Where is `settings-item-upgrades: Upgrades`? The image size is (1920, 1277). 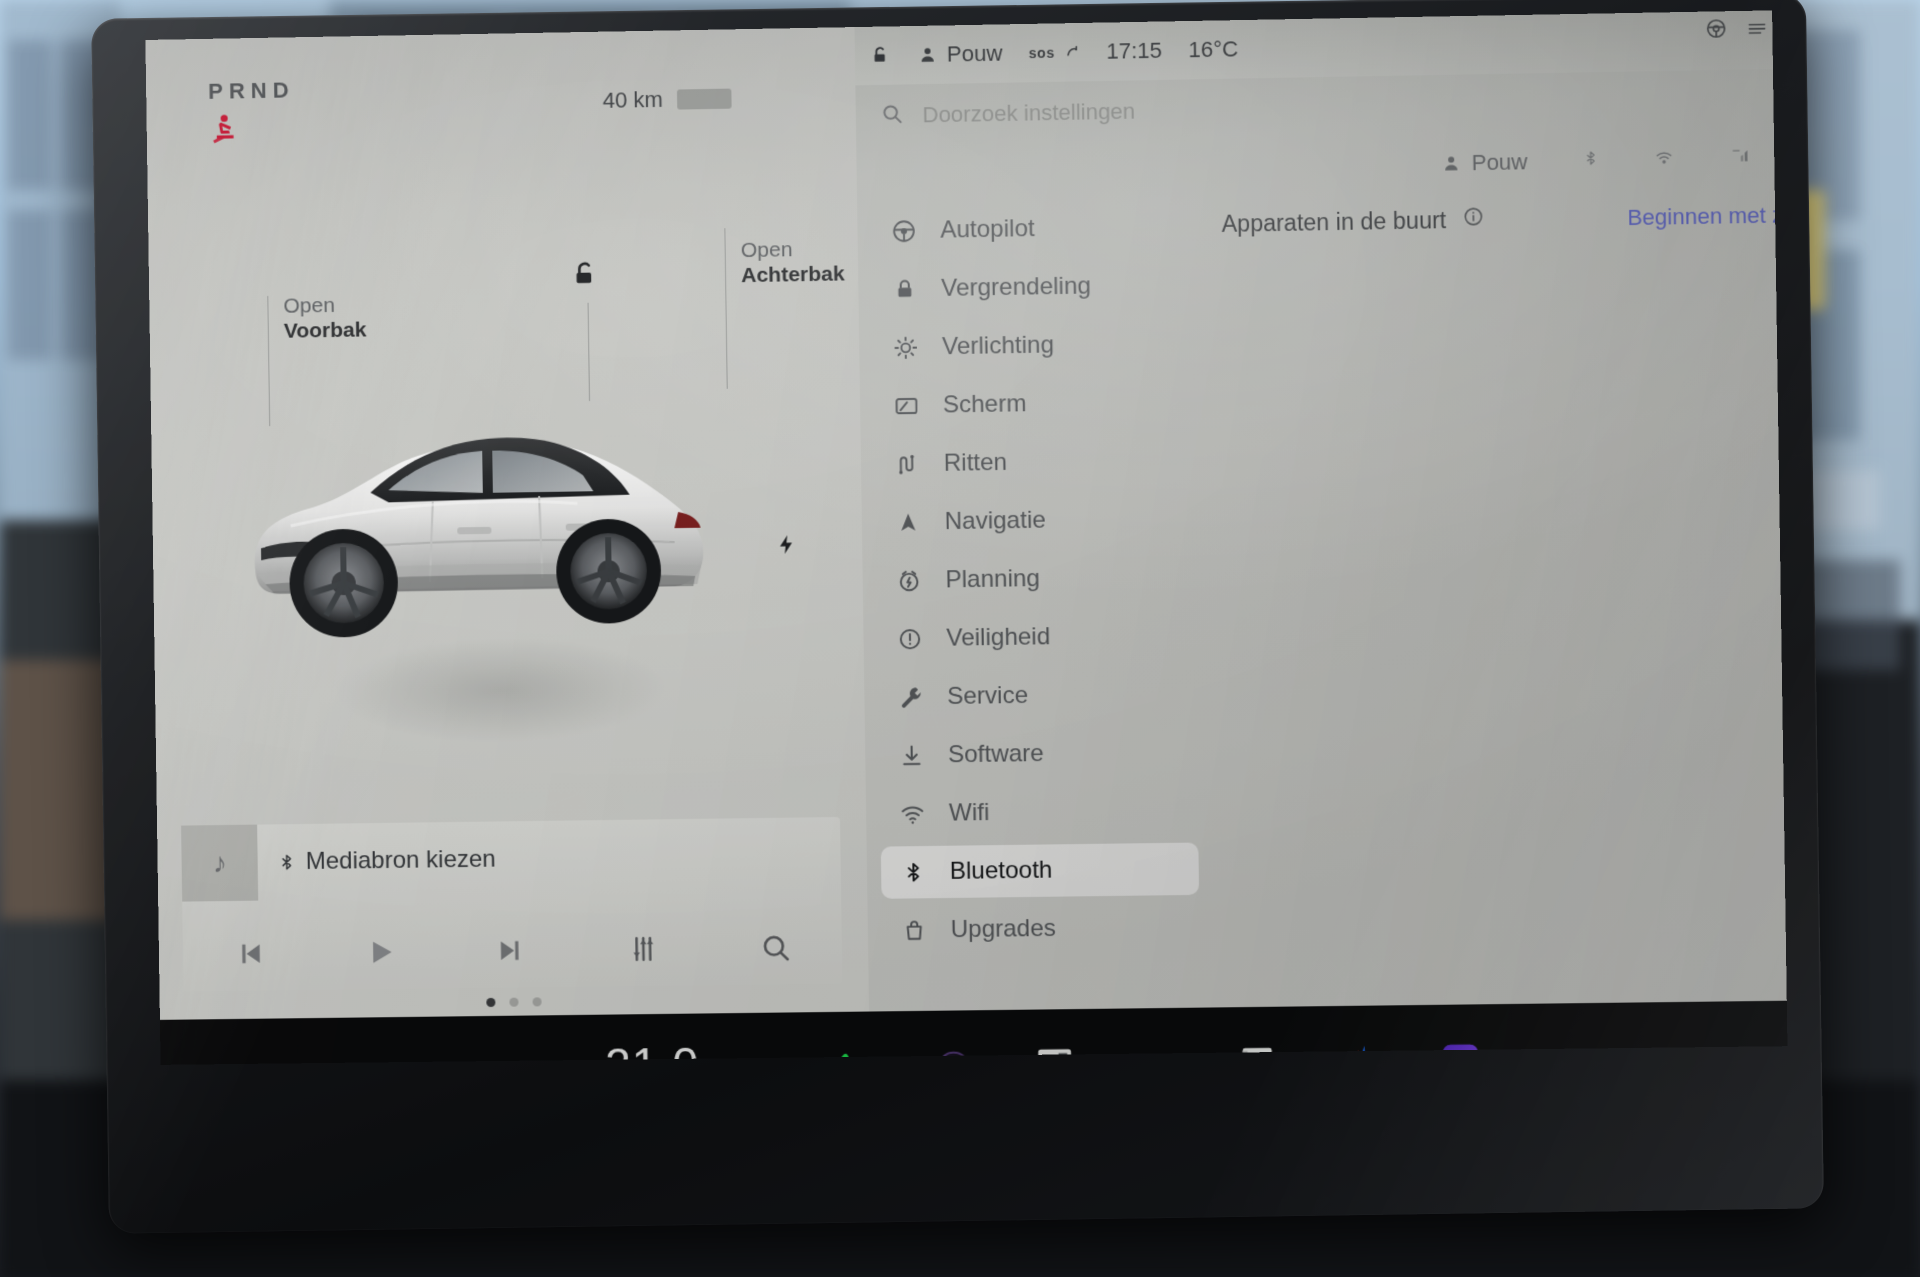
settings-item-upgrades: Upgrades is located at coordinates (1049, 929).